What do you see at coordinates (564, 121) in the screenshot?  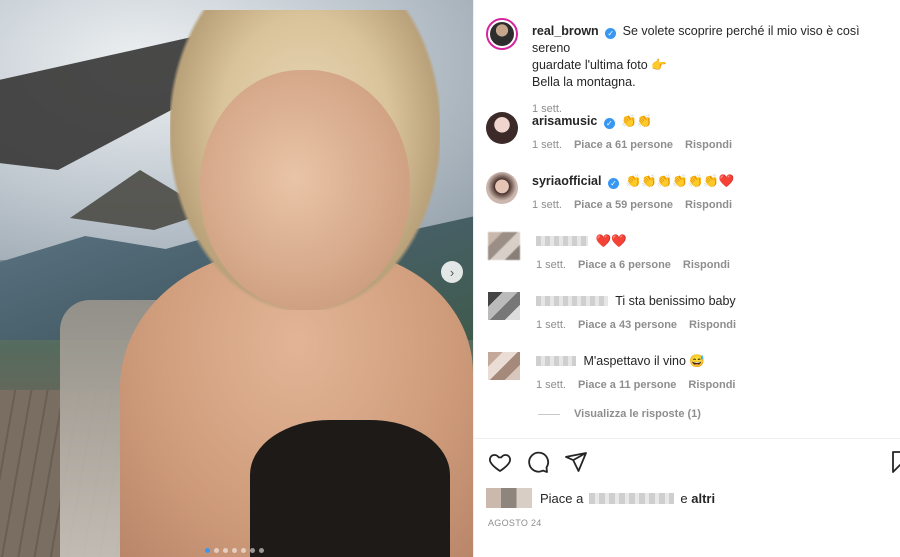 I see `commenter-username: arisamusic` at bounding box center [564, 121].